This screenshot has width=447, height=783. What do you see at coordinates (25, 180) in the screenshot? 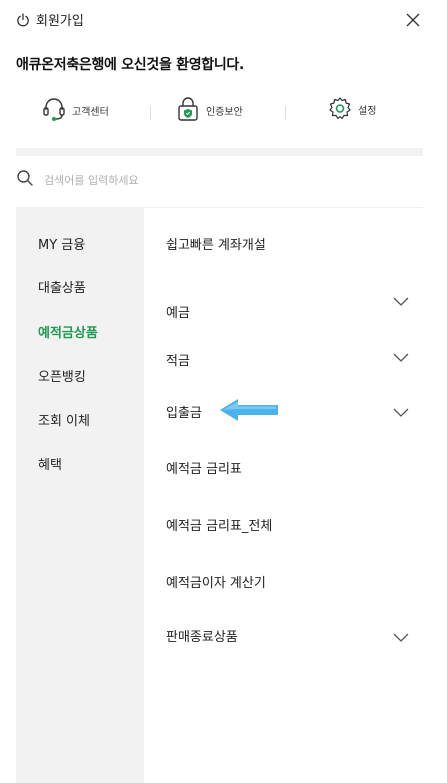
I see `search-icon` at bounding box center [25, 180].